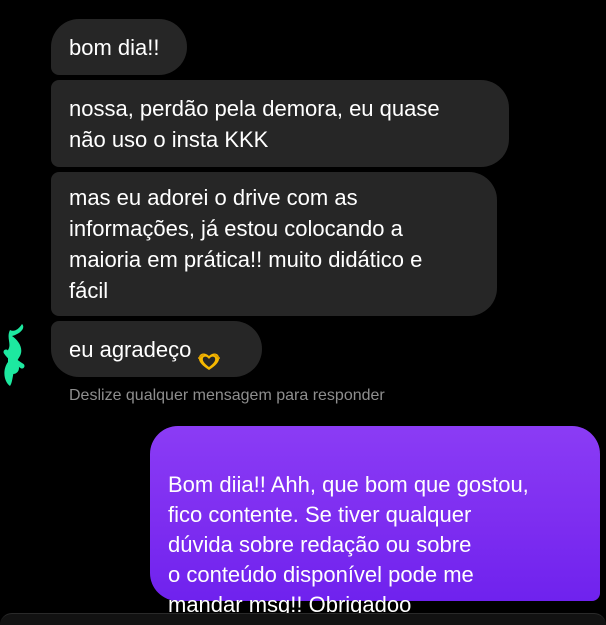 Image resolution: width=606 pixels, height=625 pixels. I want to click on message-composer, so click(303, 619).